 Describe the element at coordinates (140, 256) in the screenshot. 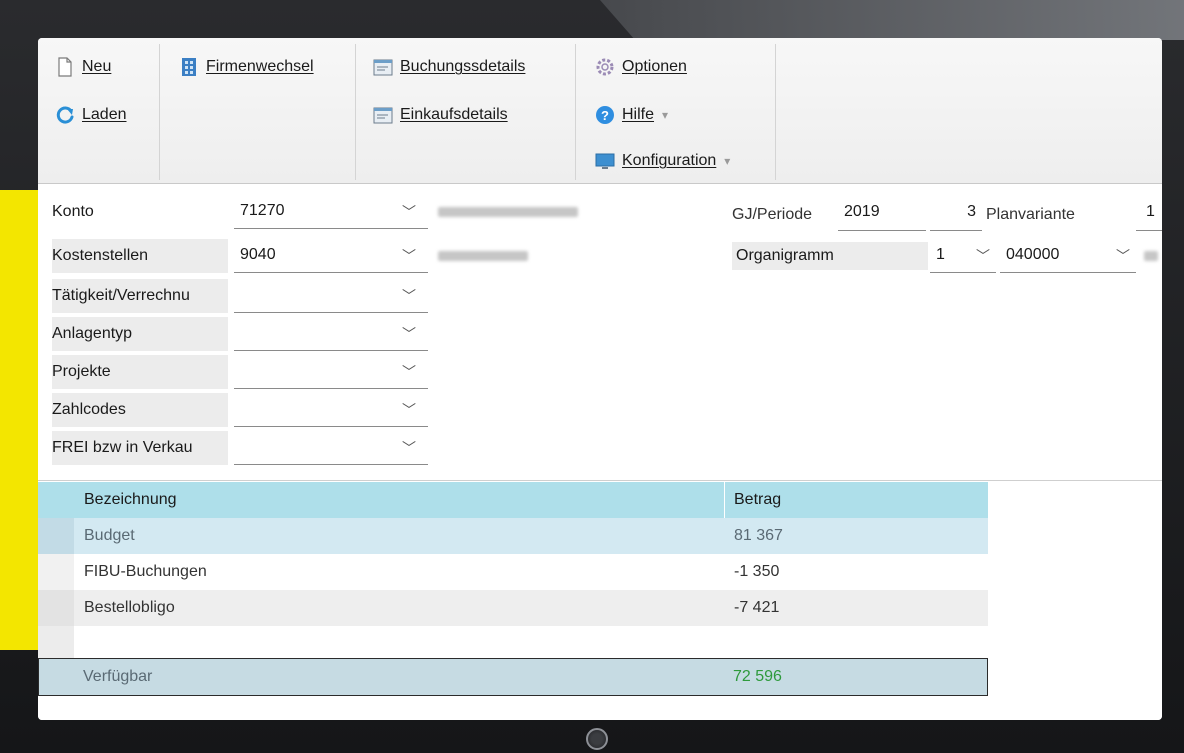

I see `field-label: Kostenstellen` at that location.